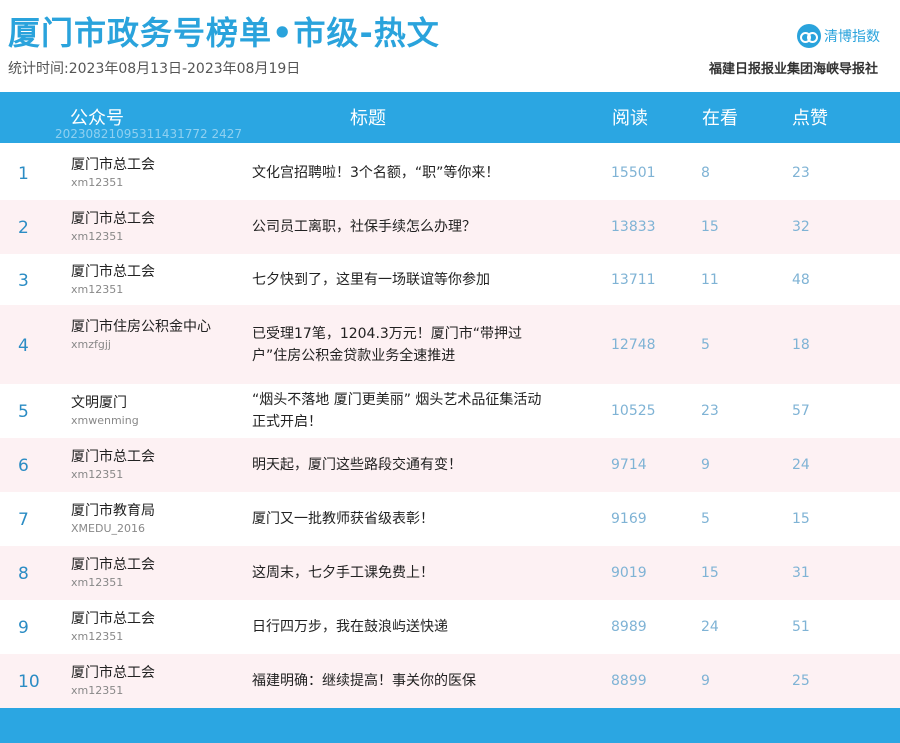  What do you see at coordinates (852, 37) in the screenshot?
I see `logo-text: 清博指数` at bounding box center [852, 37].